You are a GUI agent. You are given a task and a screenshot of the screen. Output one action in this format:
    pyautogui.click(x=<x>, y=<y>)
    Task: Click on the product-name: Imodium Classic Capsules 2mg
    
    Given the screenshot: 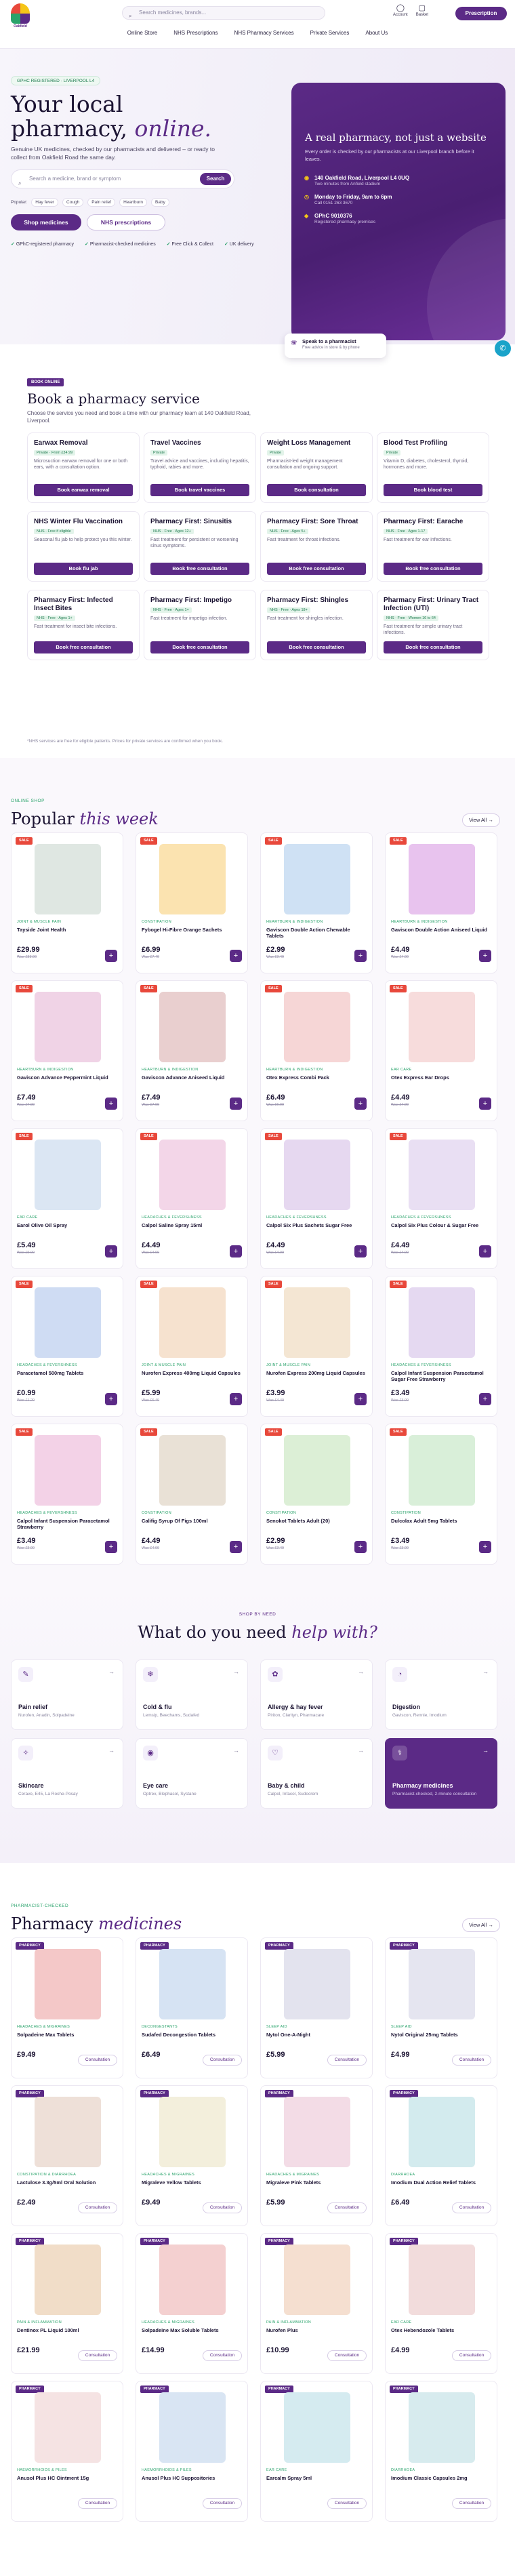 What is the action you would take?
    pyautogui.click(x=442, y=2478)
    